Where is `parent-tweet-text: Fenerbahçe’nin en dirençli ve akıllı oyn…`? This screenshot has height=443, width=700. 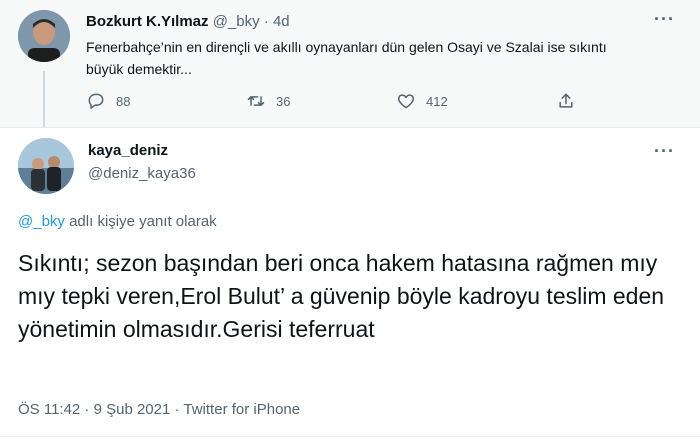
parent-tweet-text: Fenerbahçe’nin en dirençli ve akıllı oyn… is located at coordinates (346, 58).